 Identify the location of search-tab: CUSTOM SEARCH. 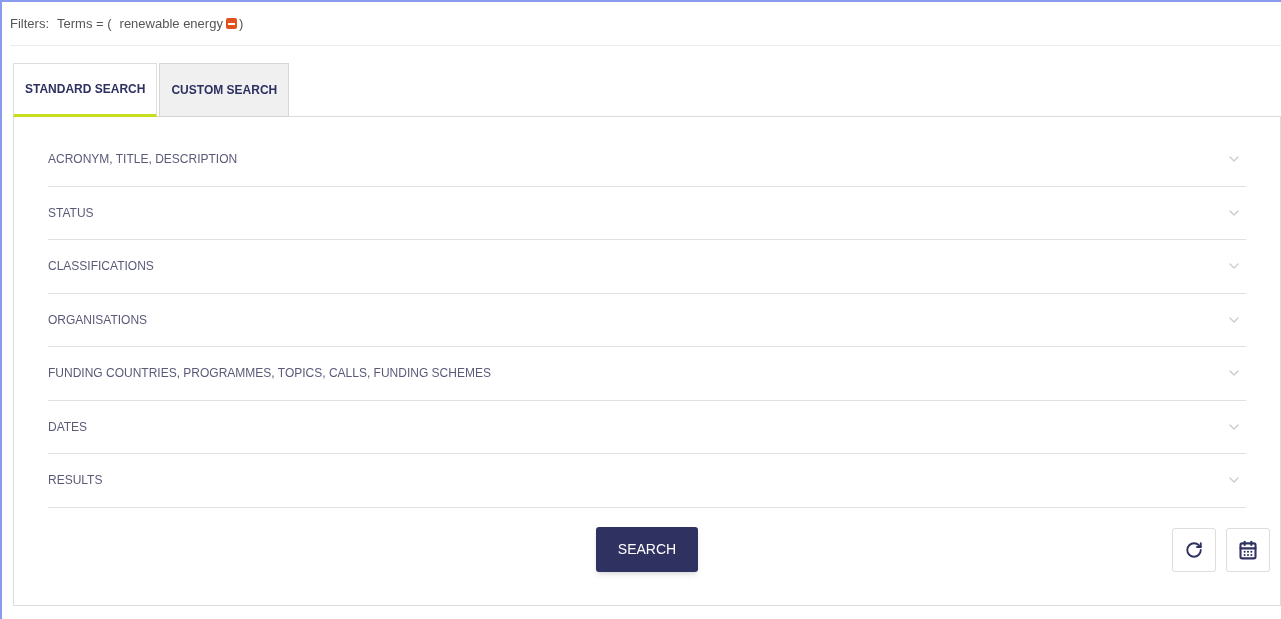
(224, 90).